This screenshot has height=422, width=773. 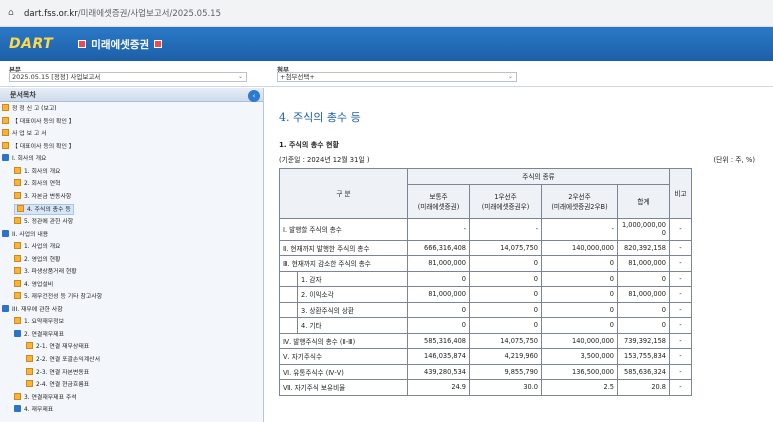 What do you see at coordinates (386, 13) in the screenshot?
I see `address-bar: ⌂ dart.fss.or.kr/미래에셋증권/사업보고서/2025.05.15` at bounding box center [386, 13].